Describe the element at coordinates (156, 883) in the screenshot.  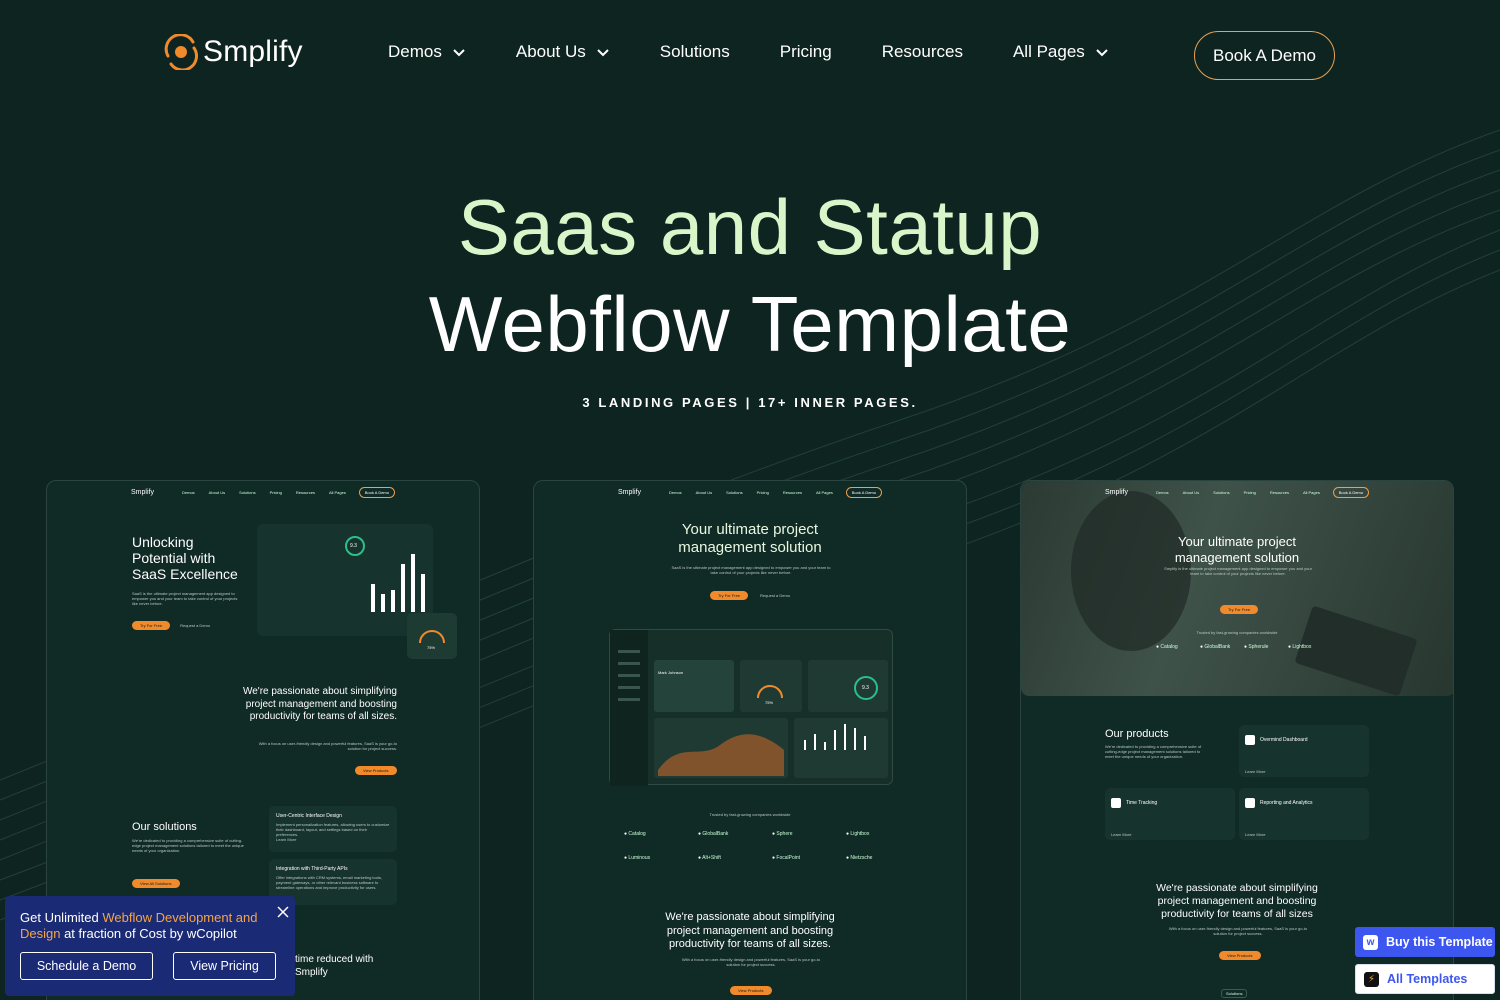
I see `preview-solutions-button: View All Solutions` at that location.